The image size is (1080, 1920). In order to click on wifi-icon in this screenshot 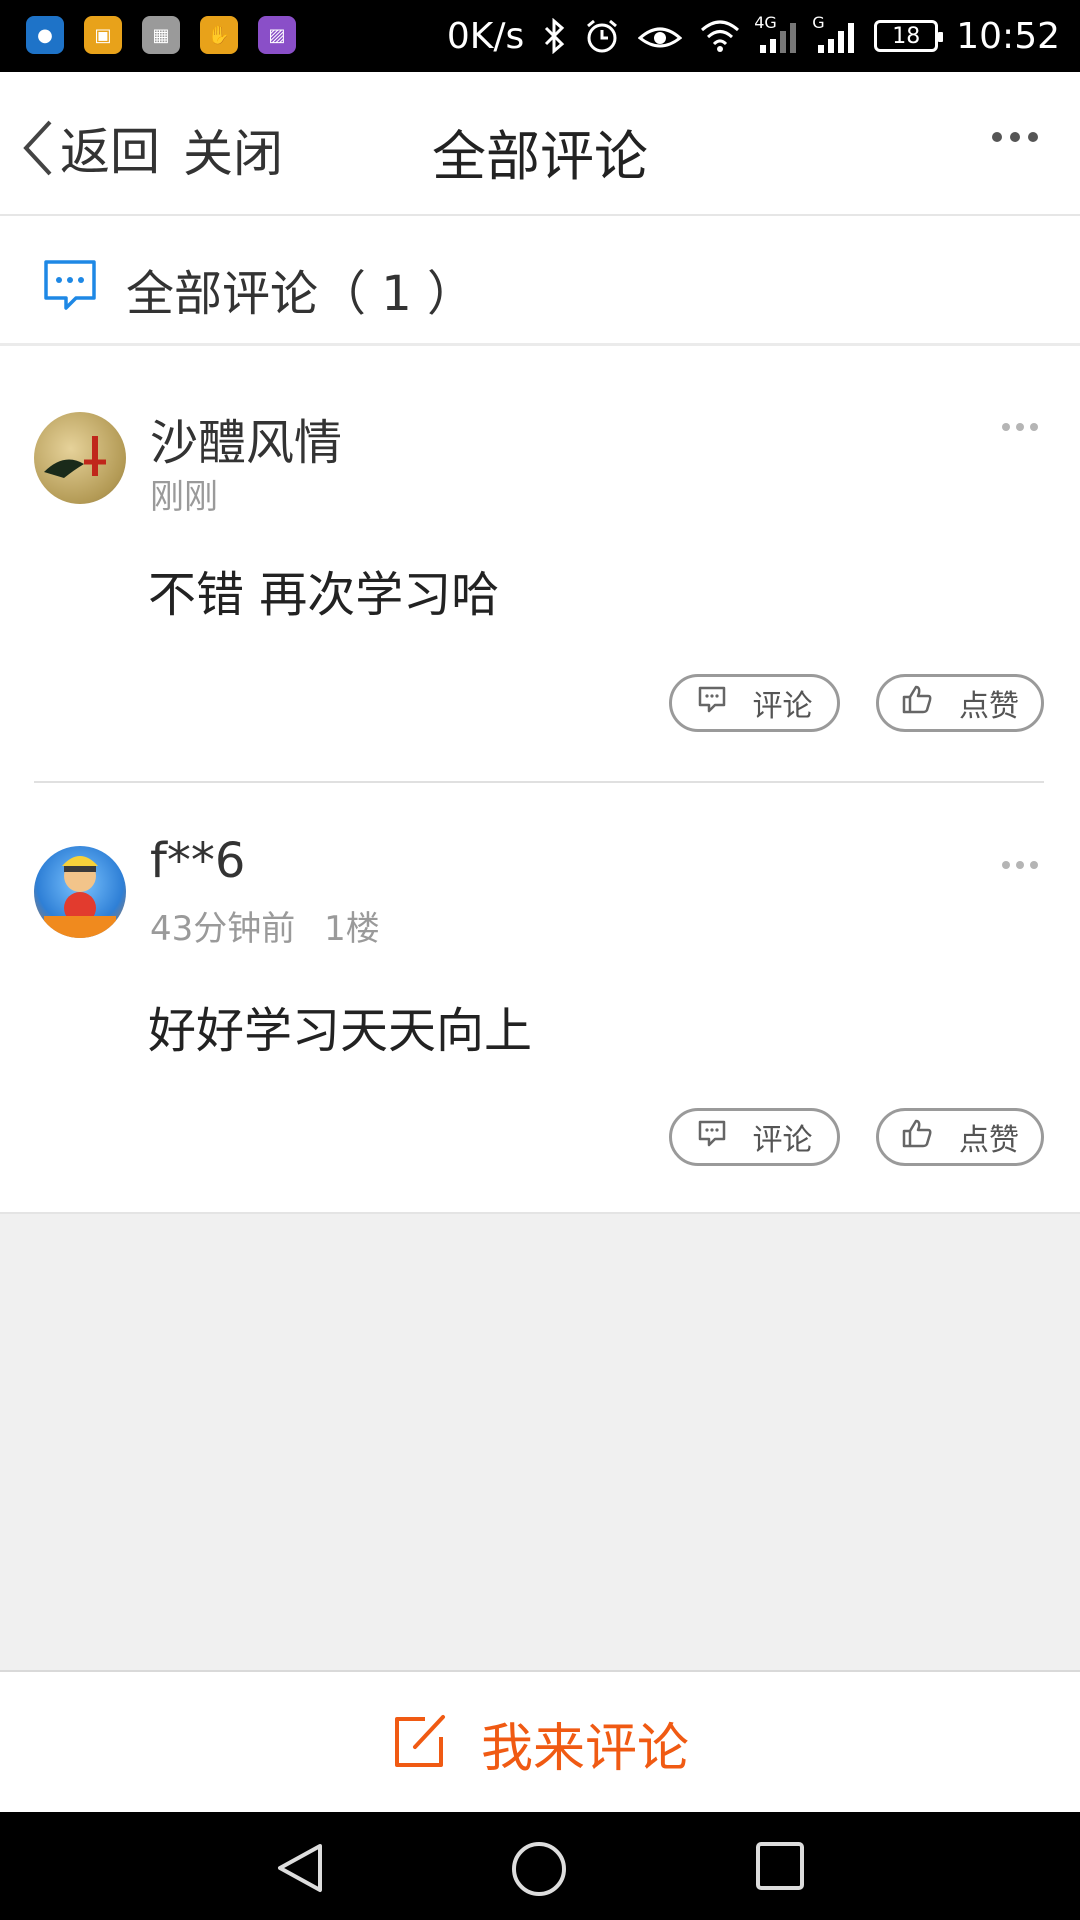, I will do `click(720, 36)`.